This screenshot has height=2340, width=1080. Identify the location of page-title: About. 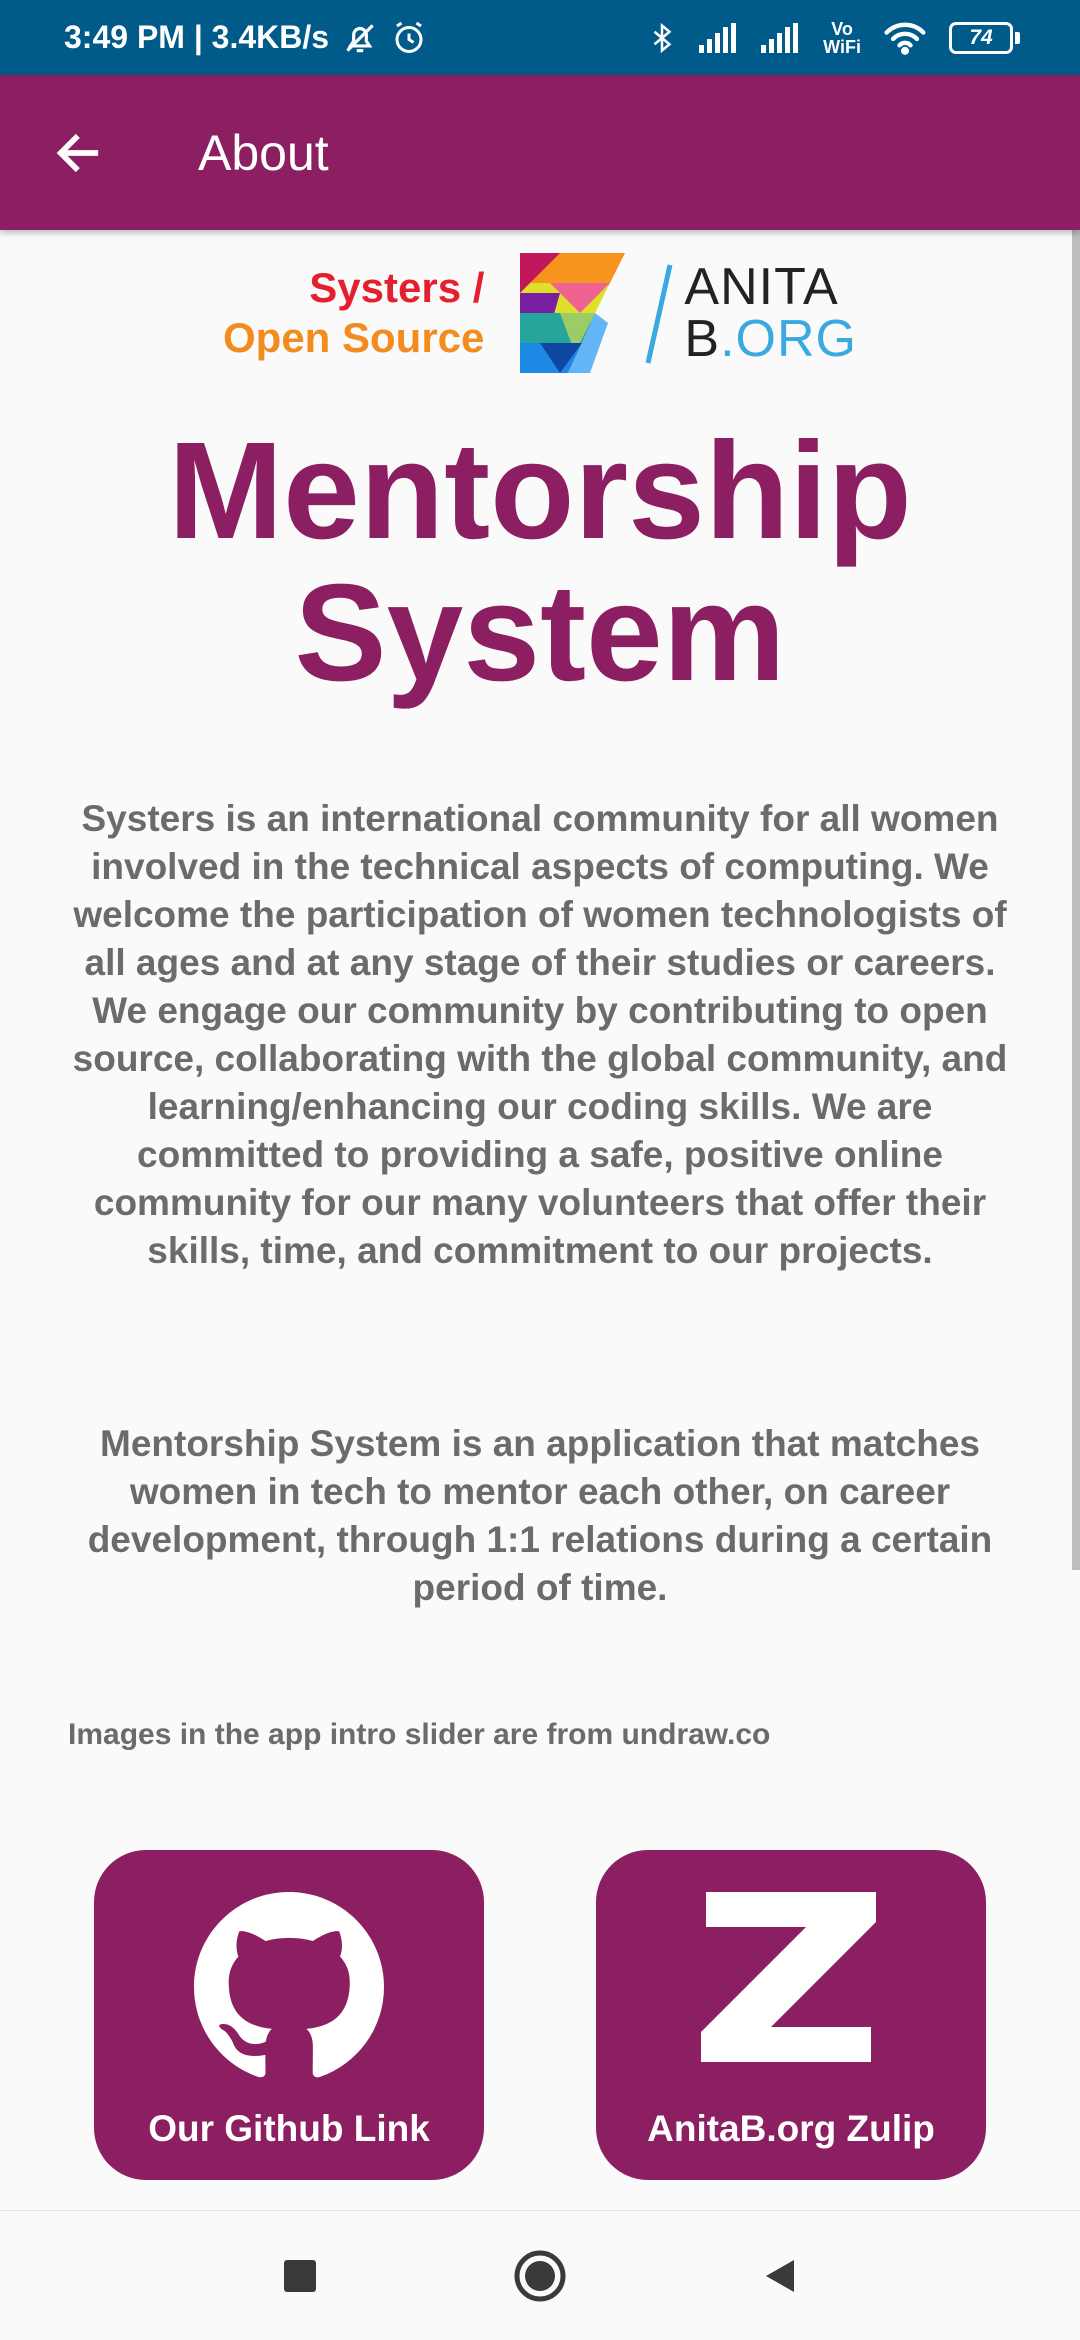
(263, 152).